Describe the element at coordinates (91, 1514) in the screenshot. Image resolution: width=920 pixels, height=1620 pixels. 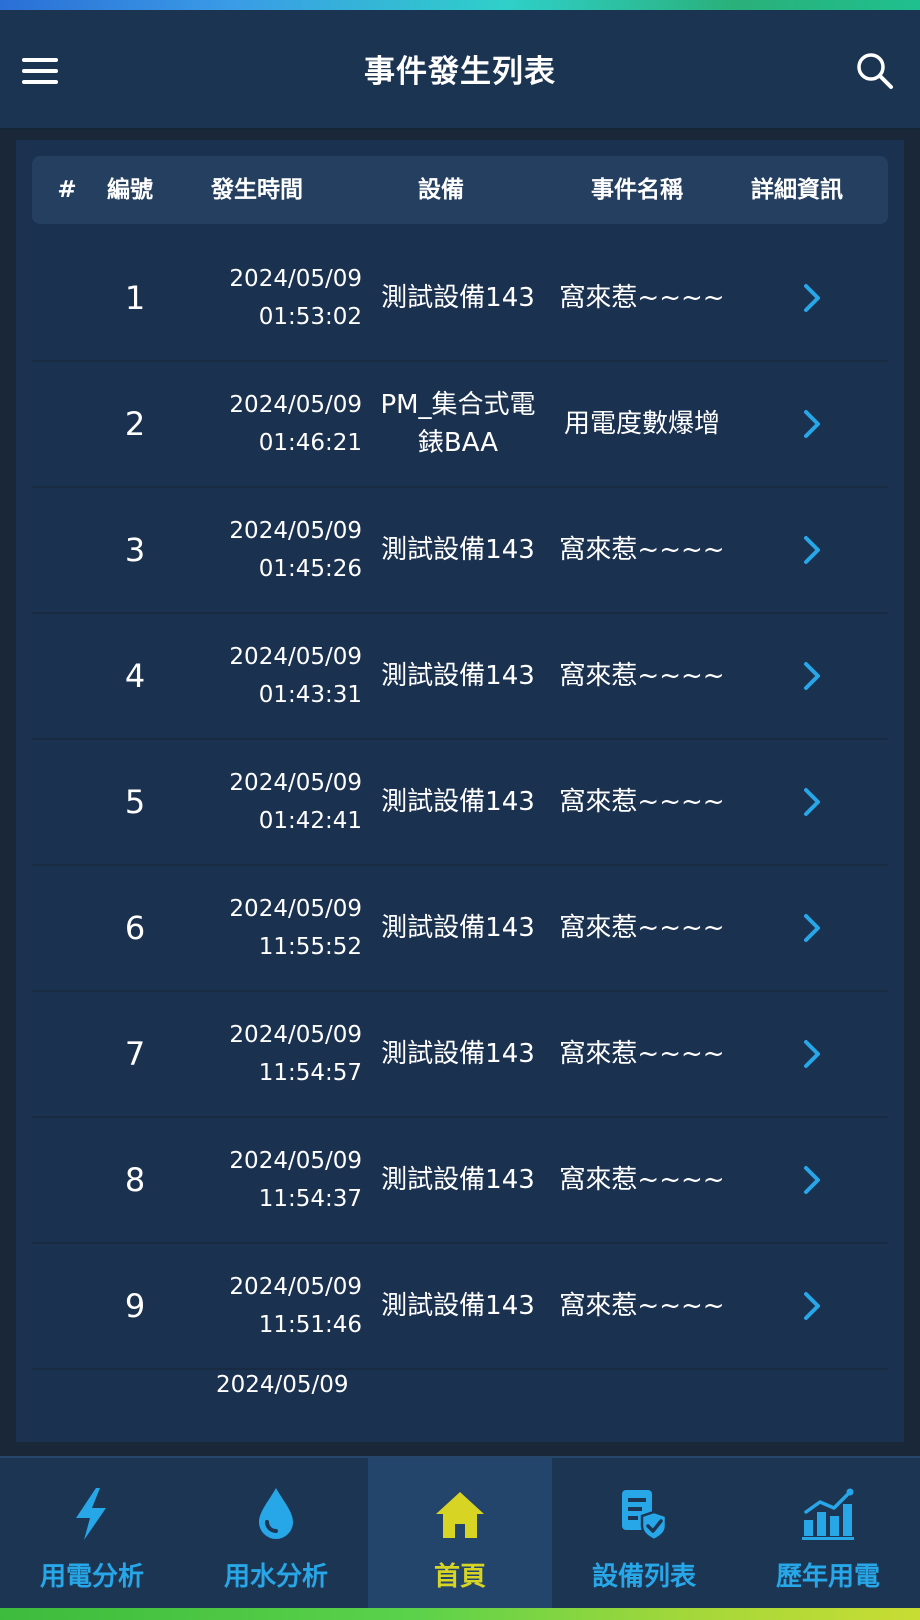
I see `lightning-icon` at that location.